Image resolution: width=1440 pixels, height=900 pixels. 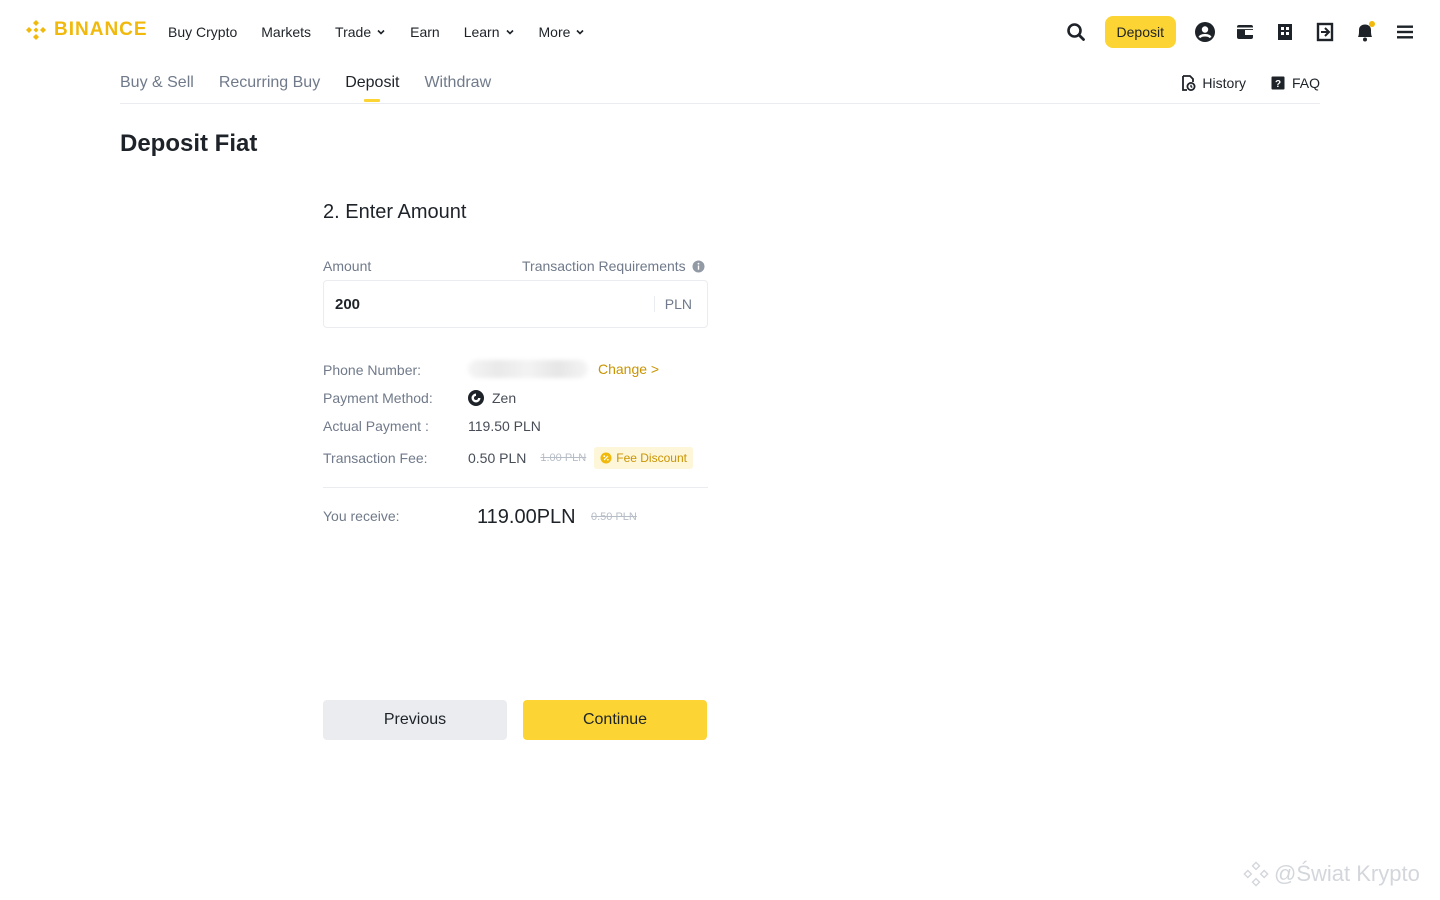 I want to click on transaction-requirements: Transaction Requirements, so click(x=613, y=266).